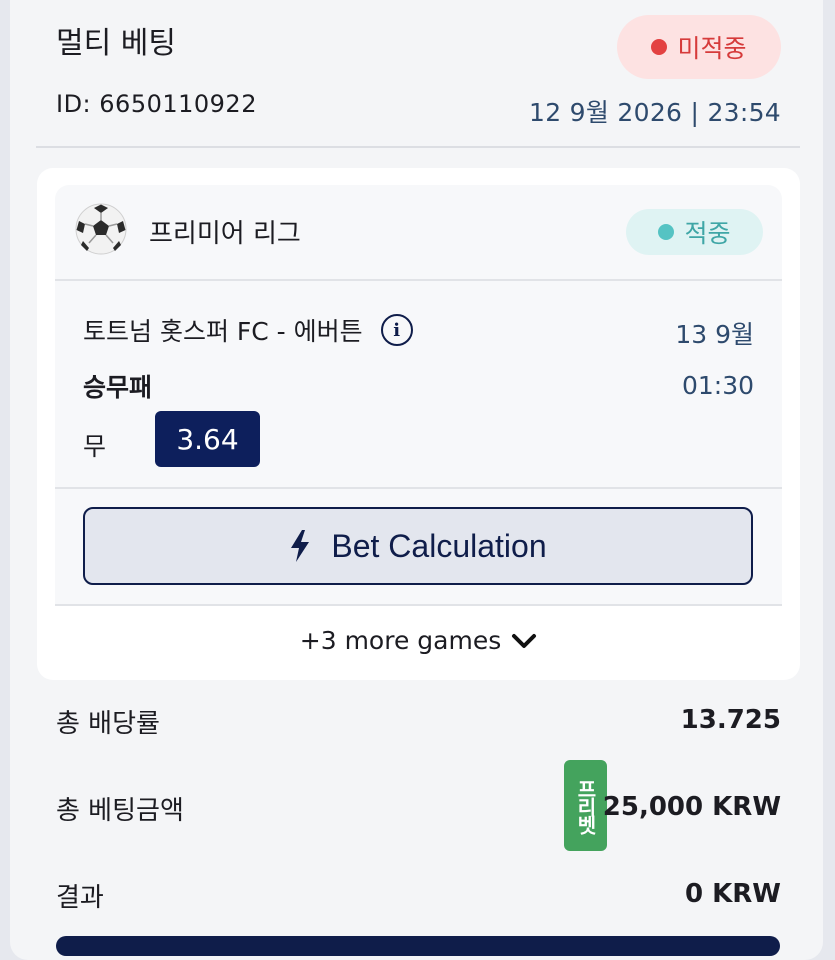 The height and width of the screenshot is (960, 835). Describe the element at coordinates (118, 387) in the screenshot. I see `market-name: 승무패` at that location.